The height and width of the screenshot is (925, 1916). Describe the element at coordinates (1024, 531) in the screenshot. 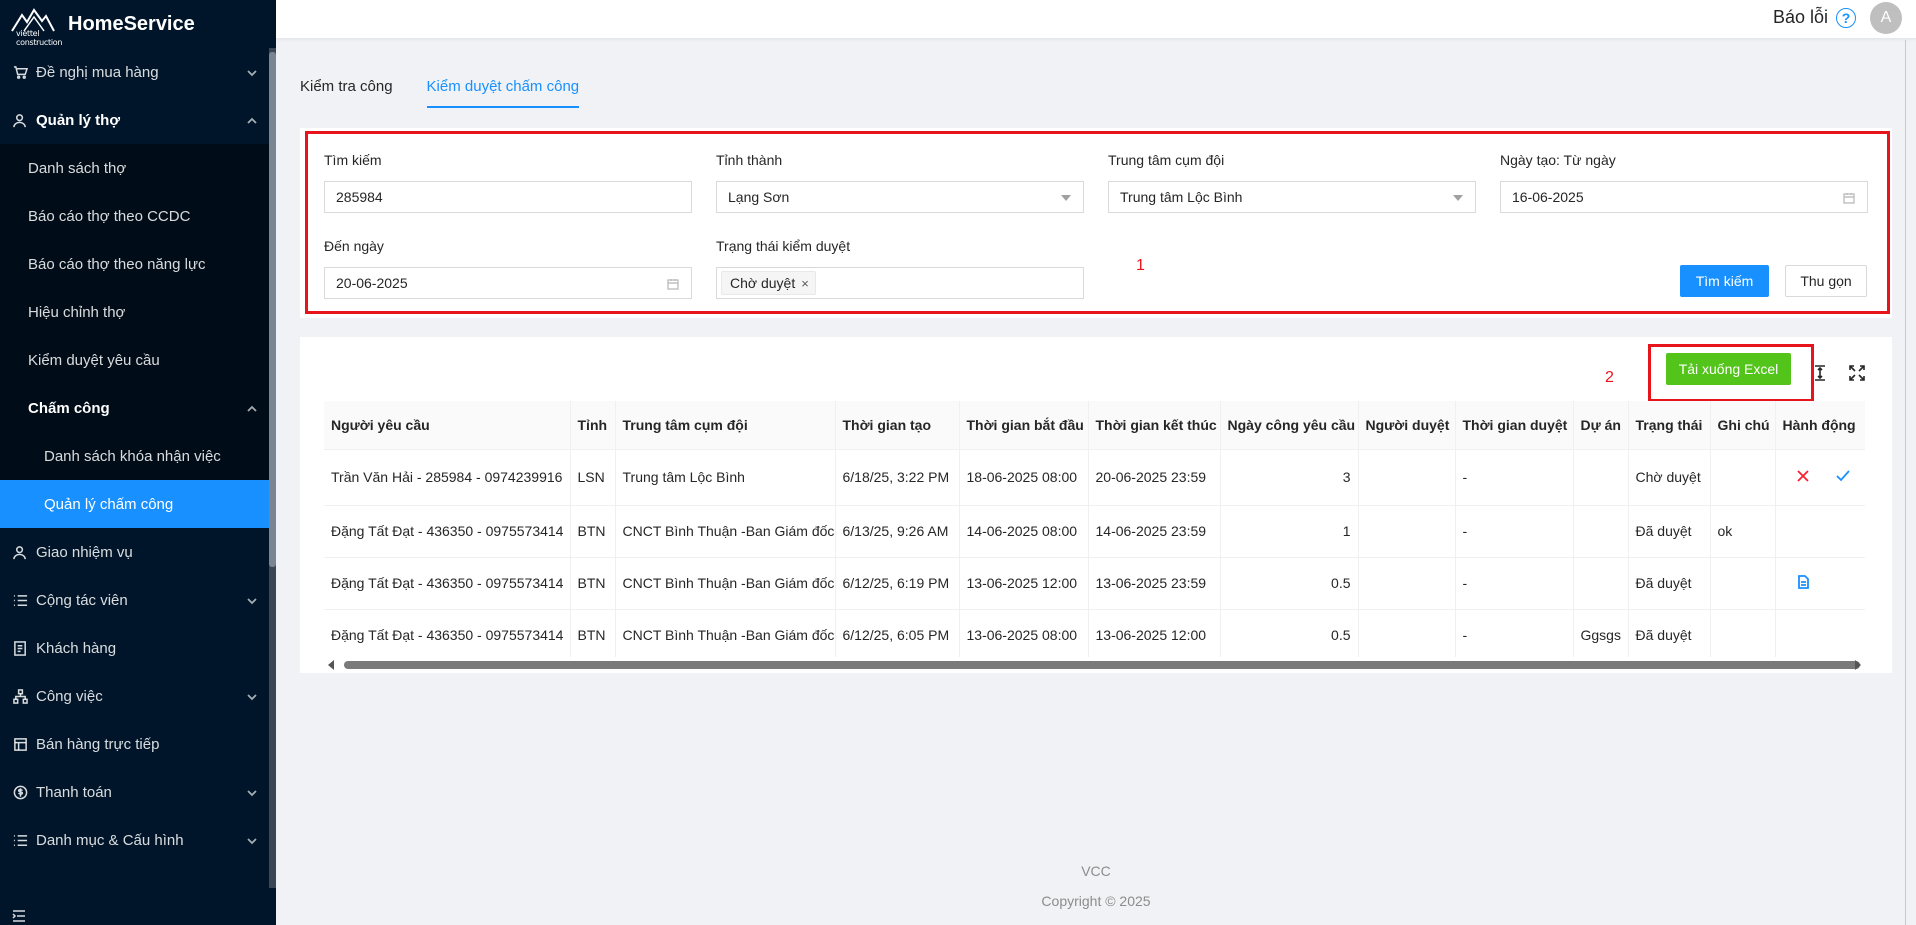

I see `cell-start: 14-06-2025 08:00` at that location.